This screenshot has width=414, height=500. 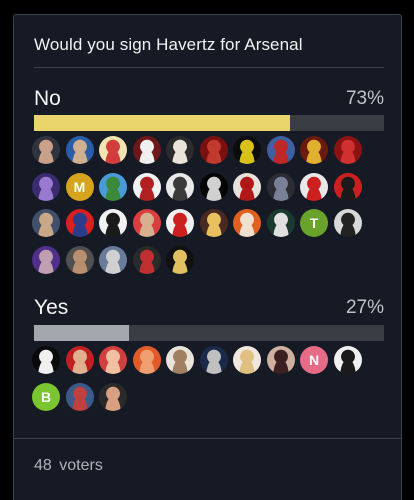 What do you see at coordinates (364, 98) in the screenshot?
I see `option-percent: 73%` at bounding box center [364, 98].